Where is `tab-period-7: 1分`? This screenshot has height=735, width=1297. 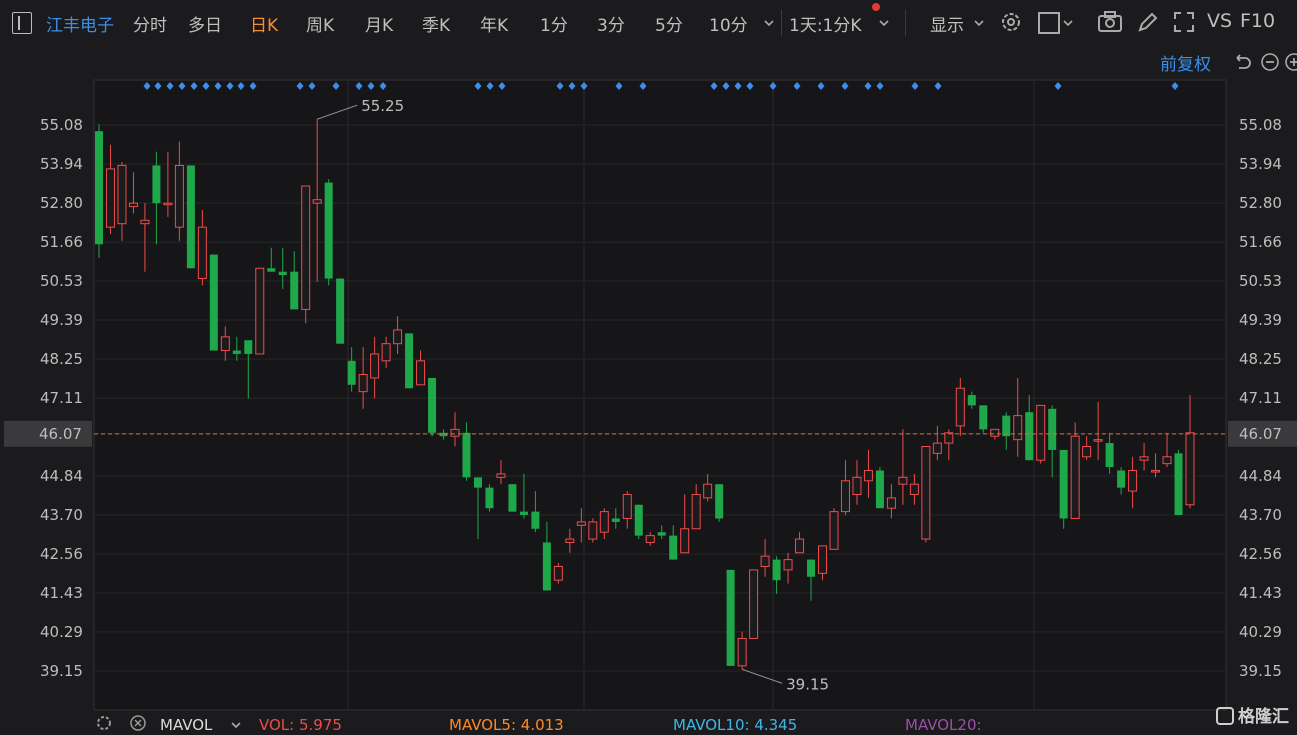 tab-period-7: 1分 is located at coordinates (554, 23).